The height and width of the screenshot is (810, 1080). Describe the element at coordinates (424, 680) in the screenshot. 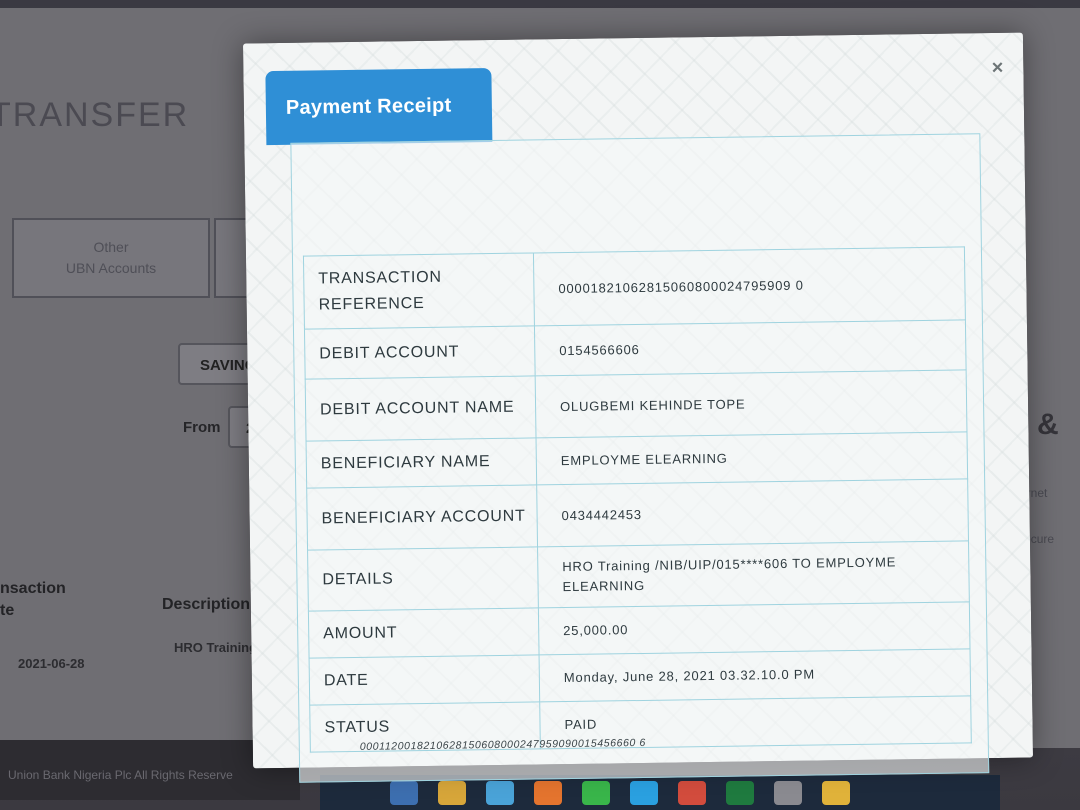

I see `label-date: DATE` at that location.